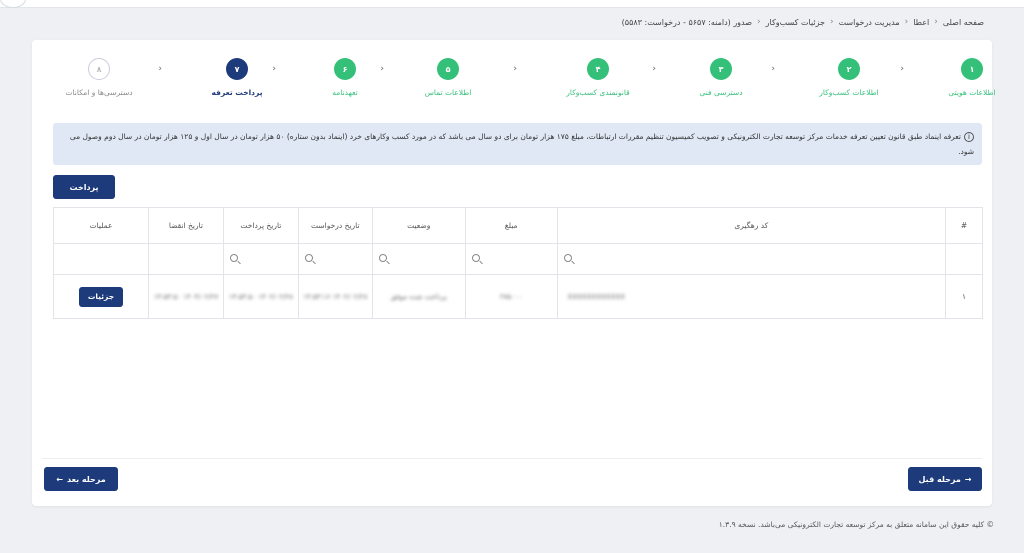  What do you see at coordinates (751, 259) in the screenshot?
I see `filter-tracking` at bounding box center [751, 259].